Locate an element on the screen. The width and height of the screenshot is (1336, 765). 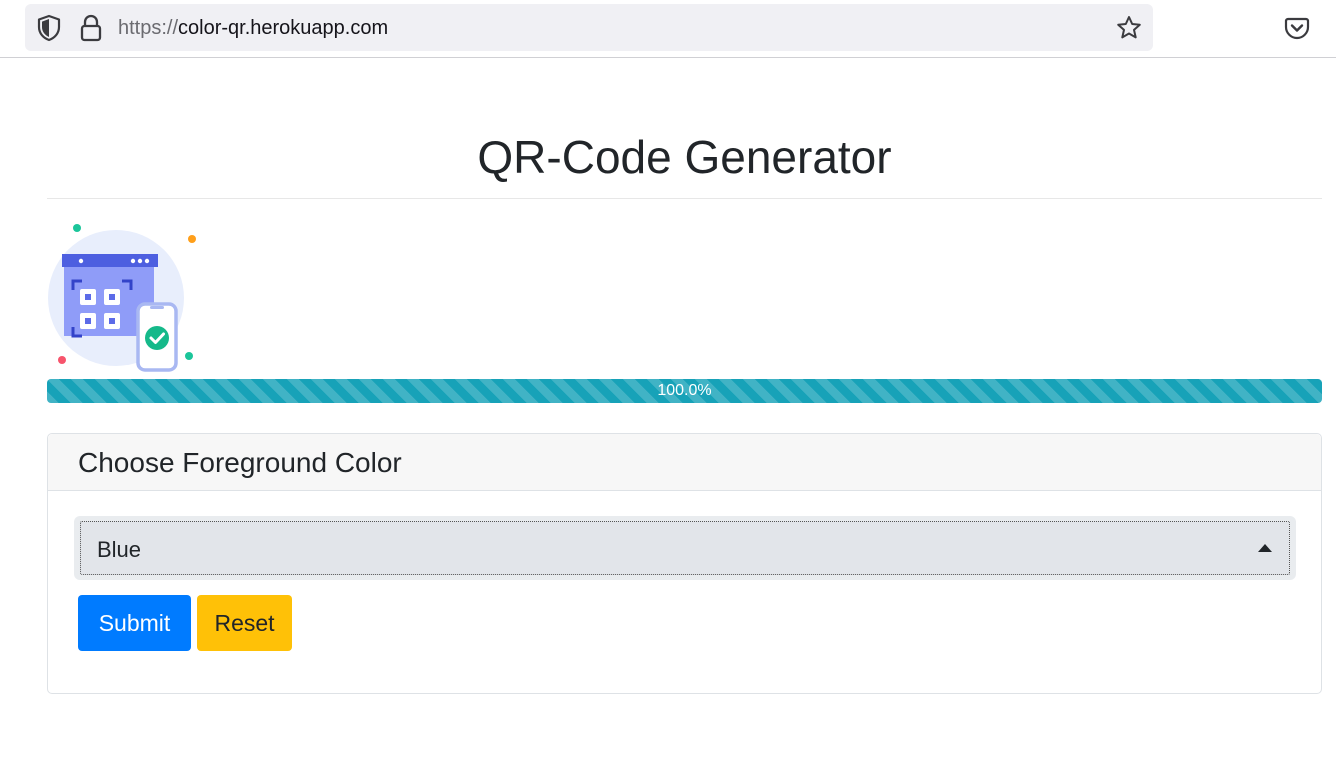
caret-up-icon is located at coordinates (1265, 548).